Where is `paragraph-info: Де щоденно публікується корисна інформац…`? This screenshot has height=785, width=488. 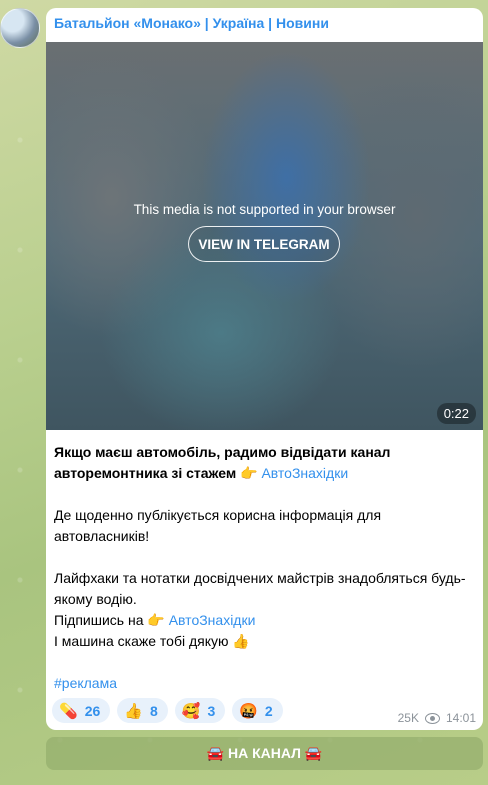 paragraph-info: Де щоденно публікується корисна інформац… is located at coordinates (218, 525).